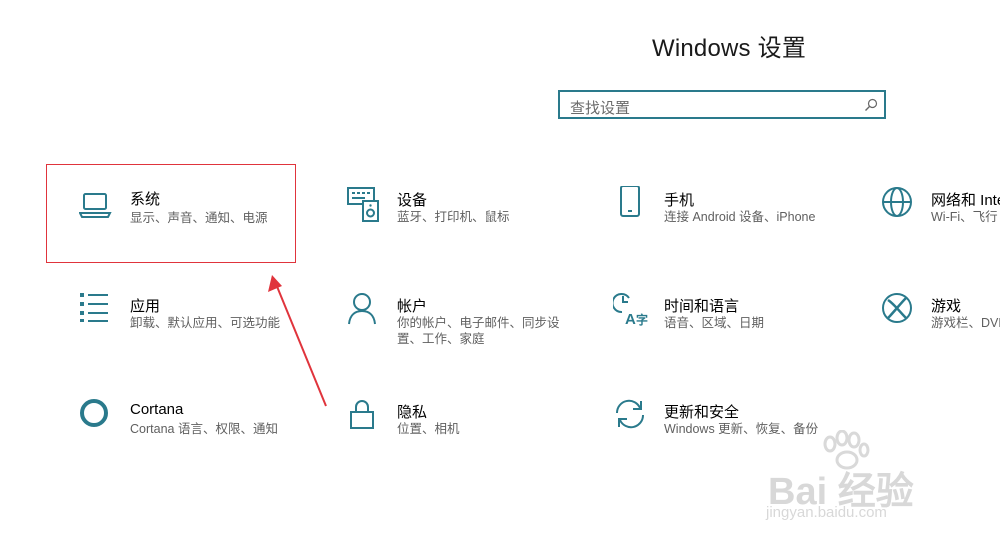  What do you see at coordinates (630, 319) in the screenshot?
I see `svg-text: A` at bounding box center [630, 319].